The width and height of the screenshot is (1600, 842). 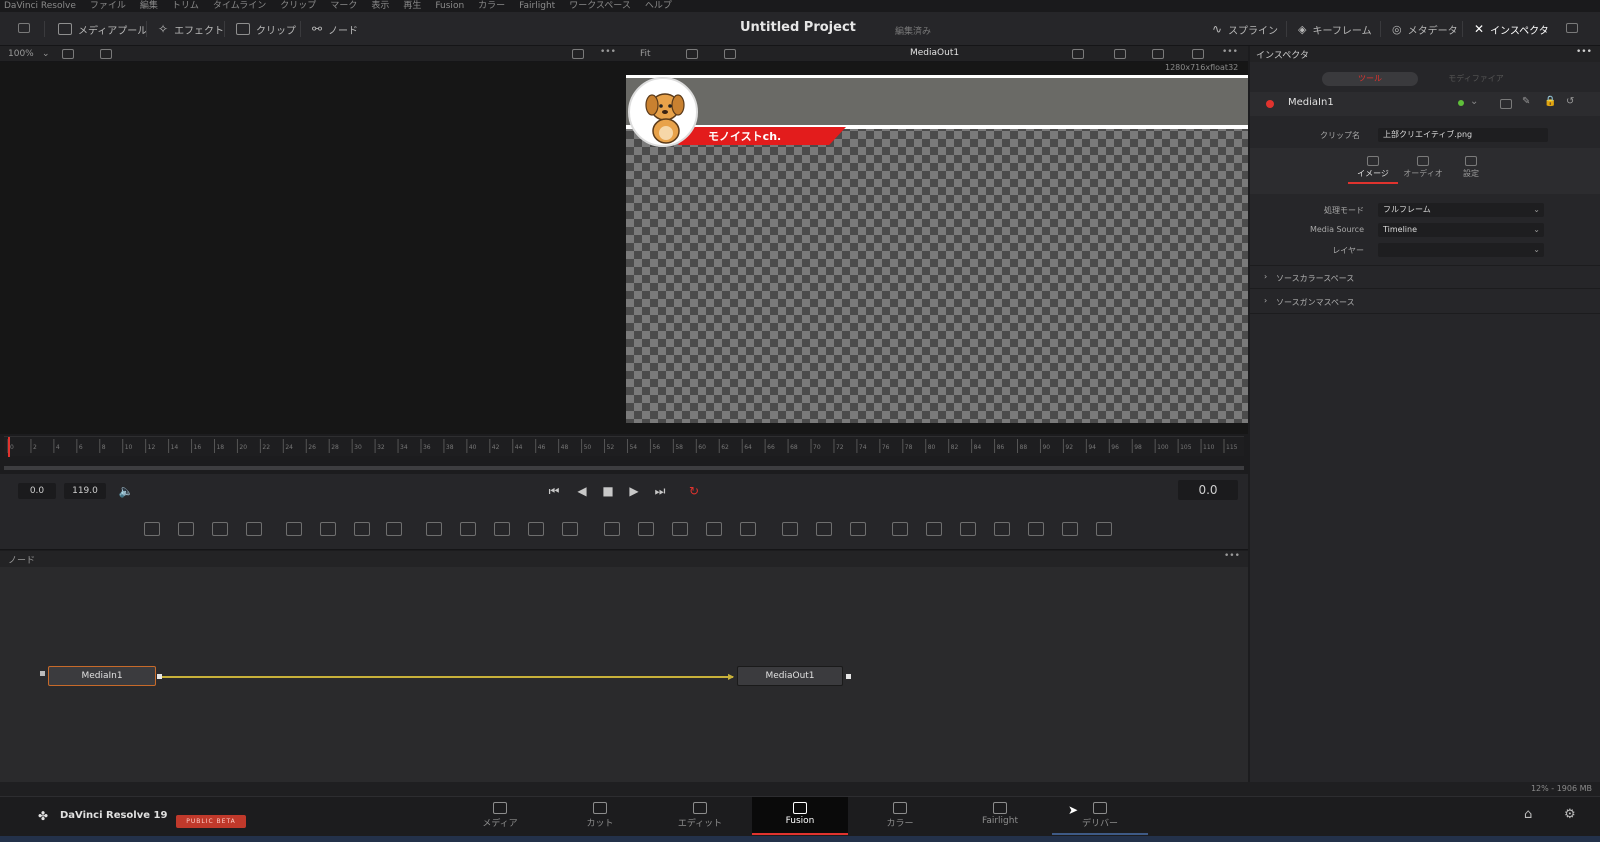 I want to click on color-curves-tool-icon, so click(x=328, y=529).